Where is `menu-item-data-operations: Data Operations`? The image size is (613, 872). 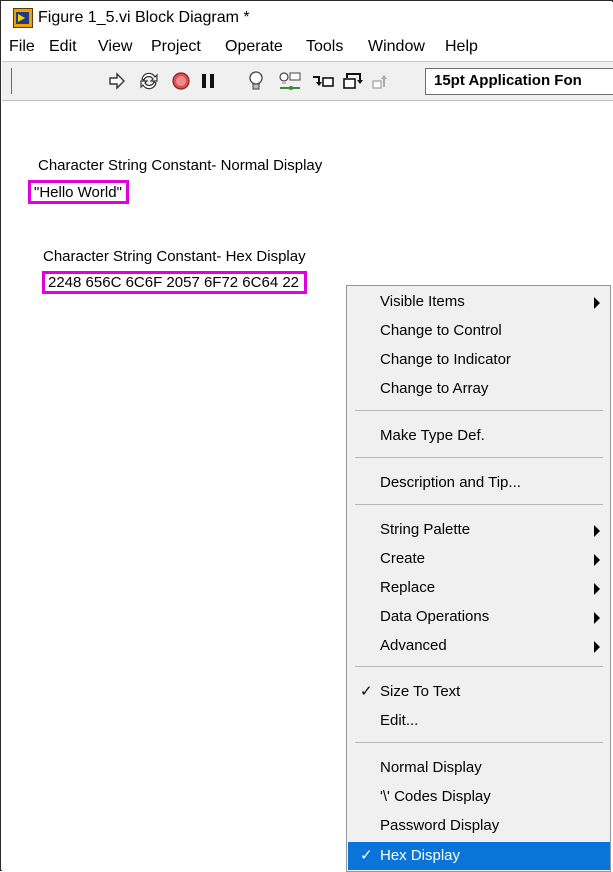 menu-item-data-operations: Data Operations is located at coordinates (479, 617).